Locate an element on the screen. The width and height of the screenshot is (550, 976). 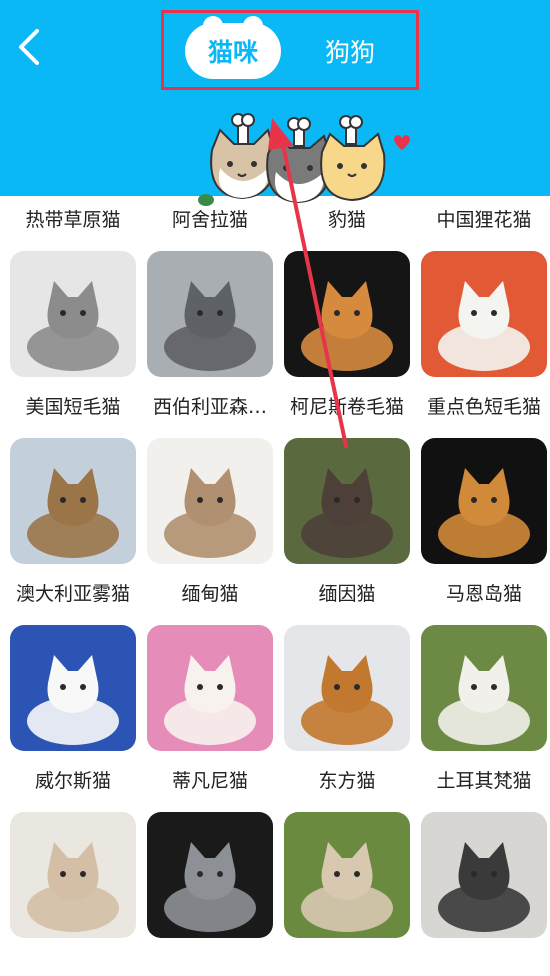
breed-name: 缅因猫 is located at coordinates (347, 594).